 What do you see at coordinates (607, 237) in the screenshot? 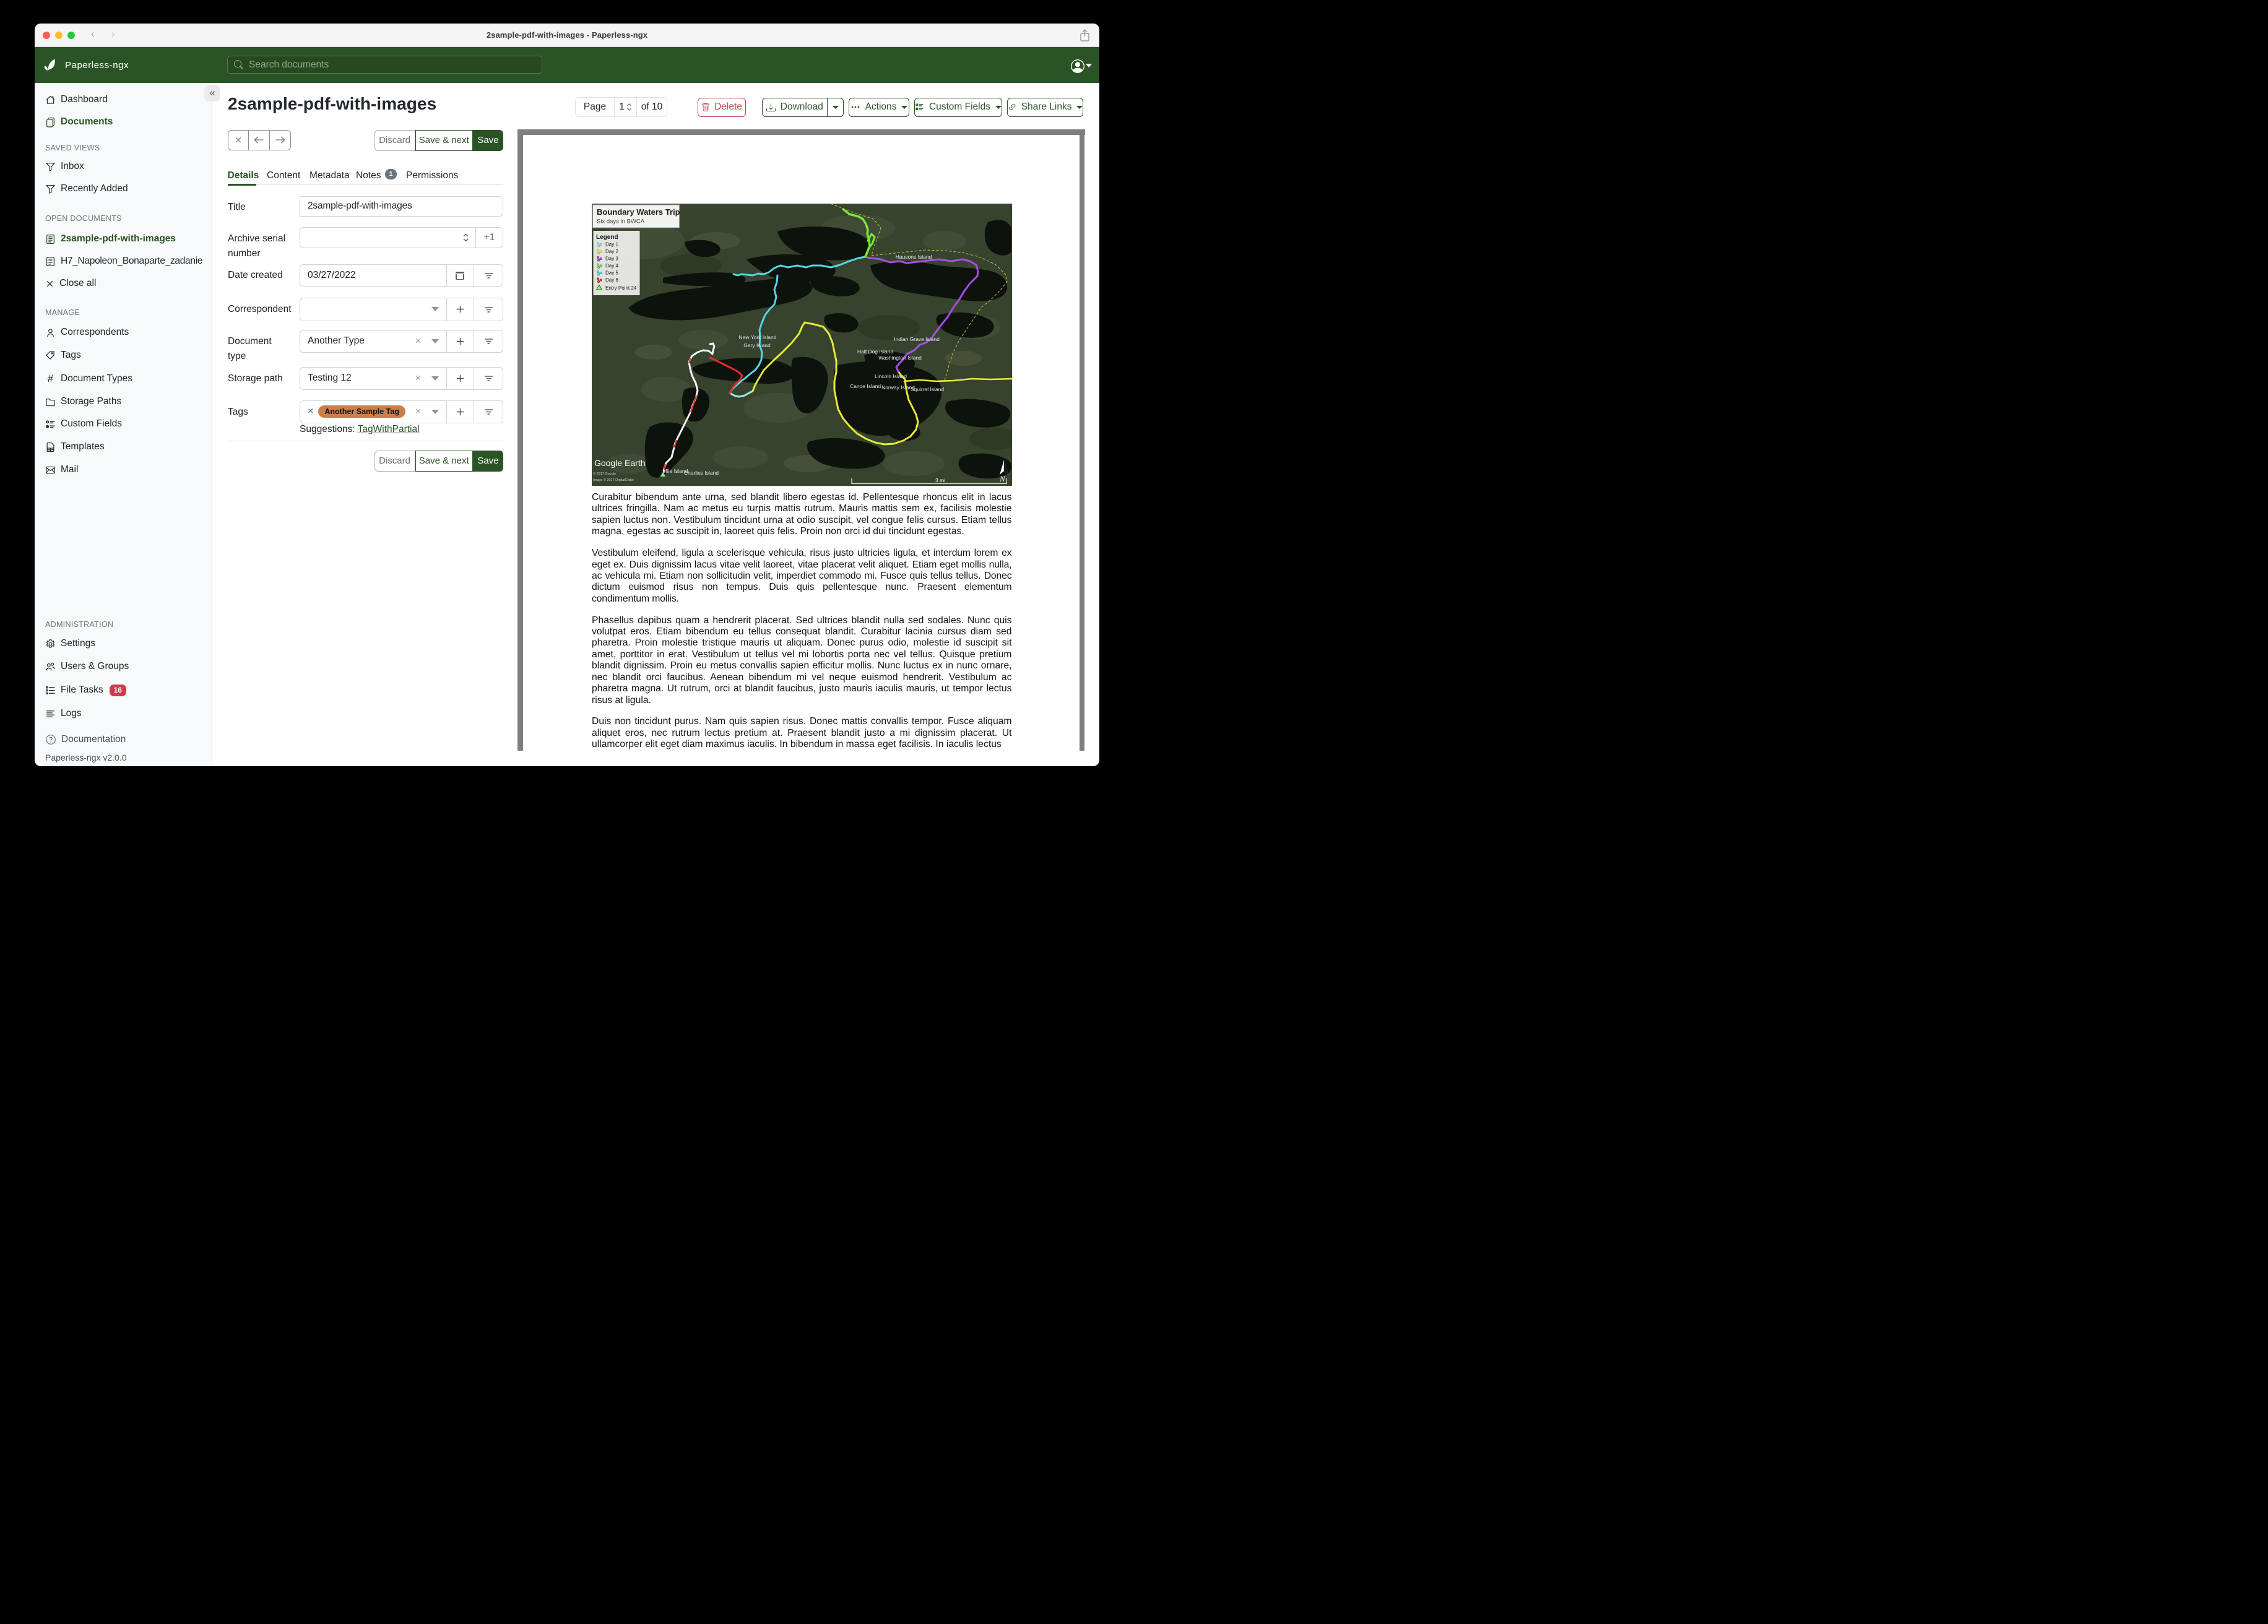
I see `svg-text: Legend` at bounding box center [607, 237].